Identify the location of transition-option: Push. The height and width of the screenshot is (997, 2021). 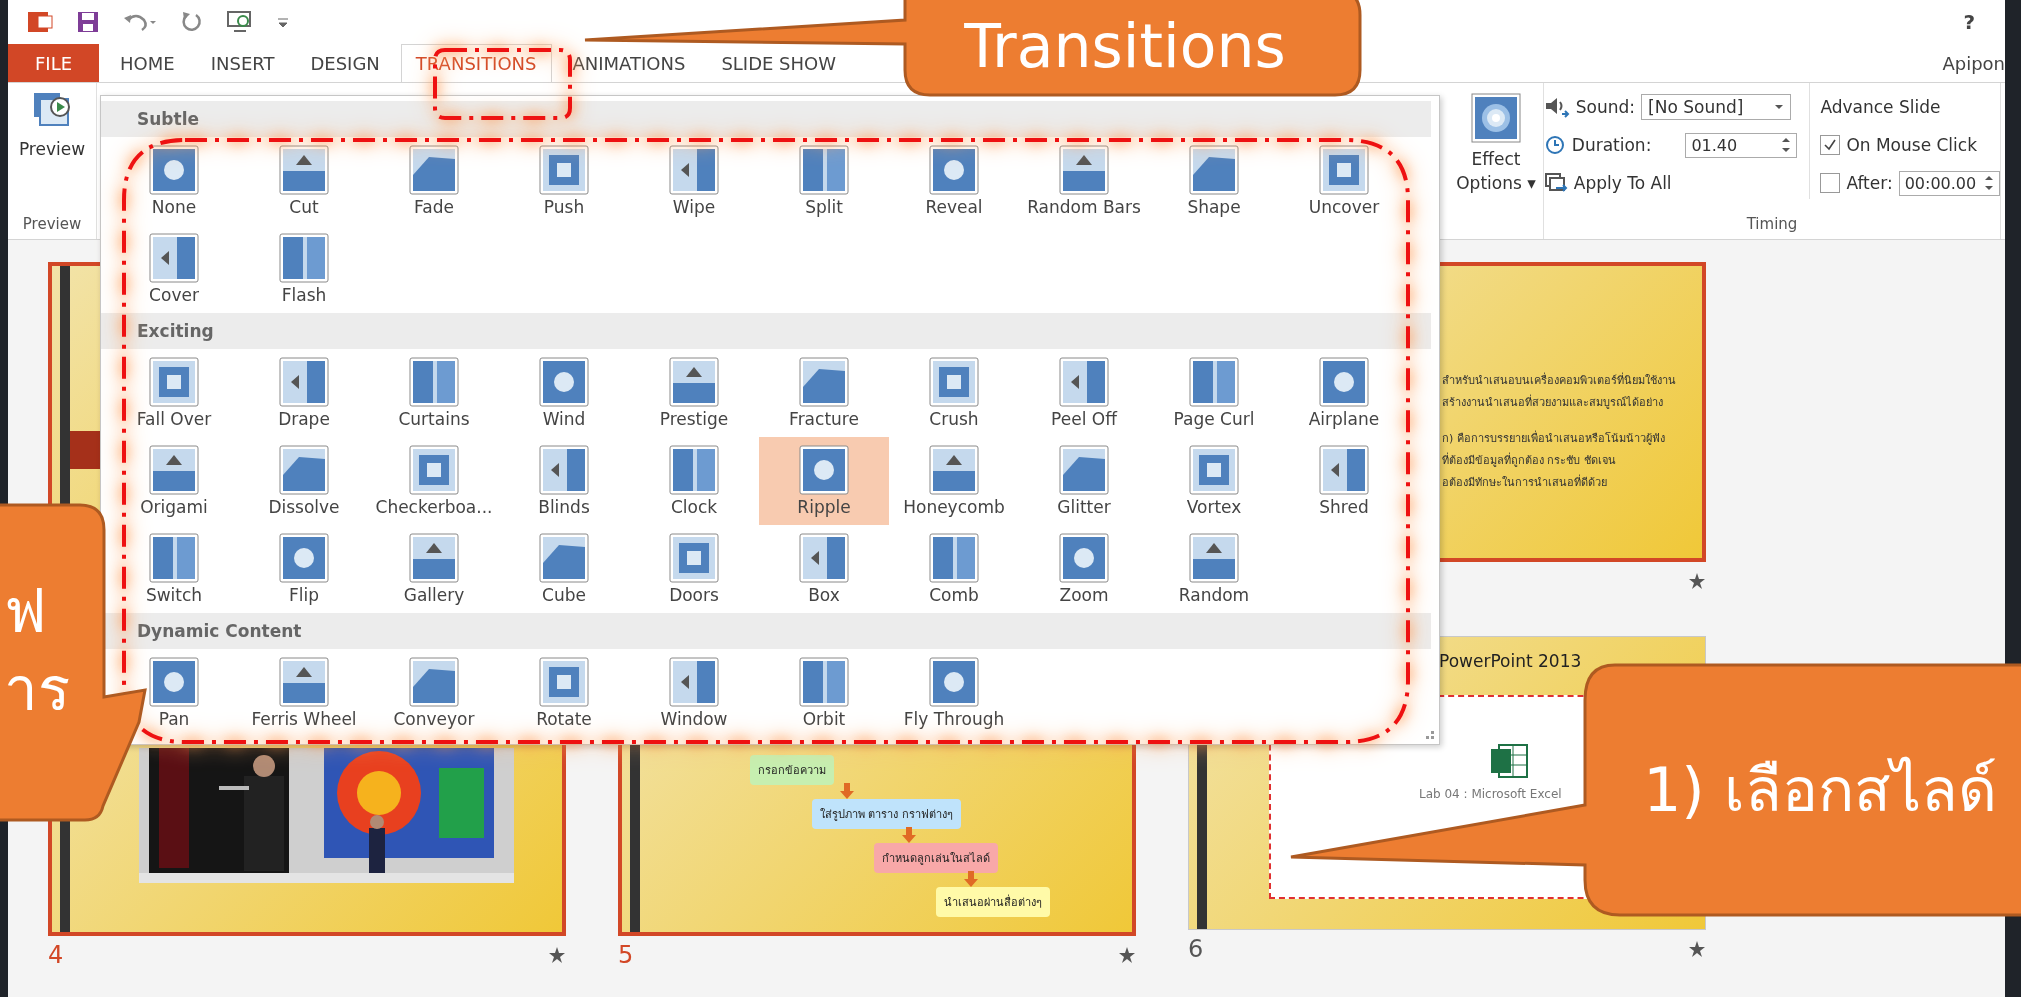
(564, 181).